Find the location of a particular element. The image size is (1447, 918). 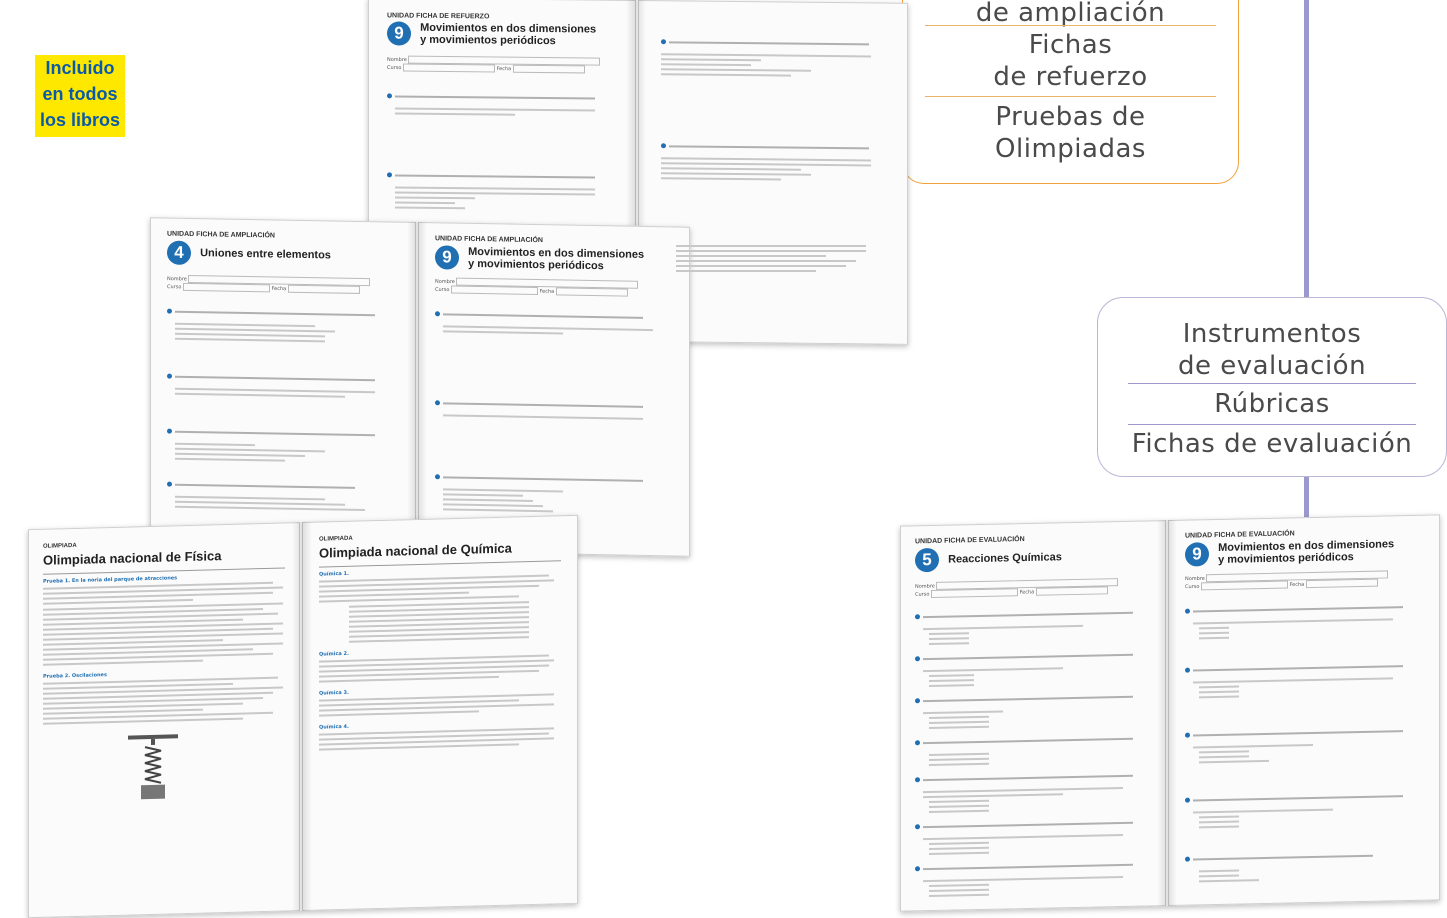

callout-line-refuerzo: de refuerzo is located at coordinates (1070, 77).